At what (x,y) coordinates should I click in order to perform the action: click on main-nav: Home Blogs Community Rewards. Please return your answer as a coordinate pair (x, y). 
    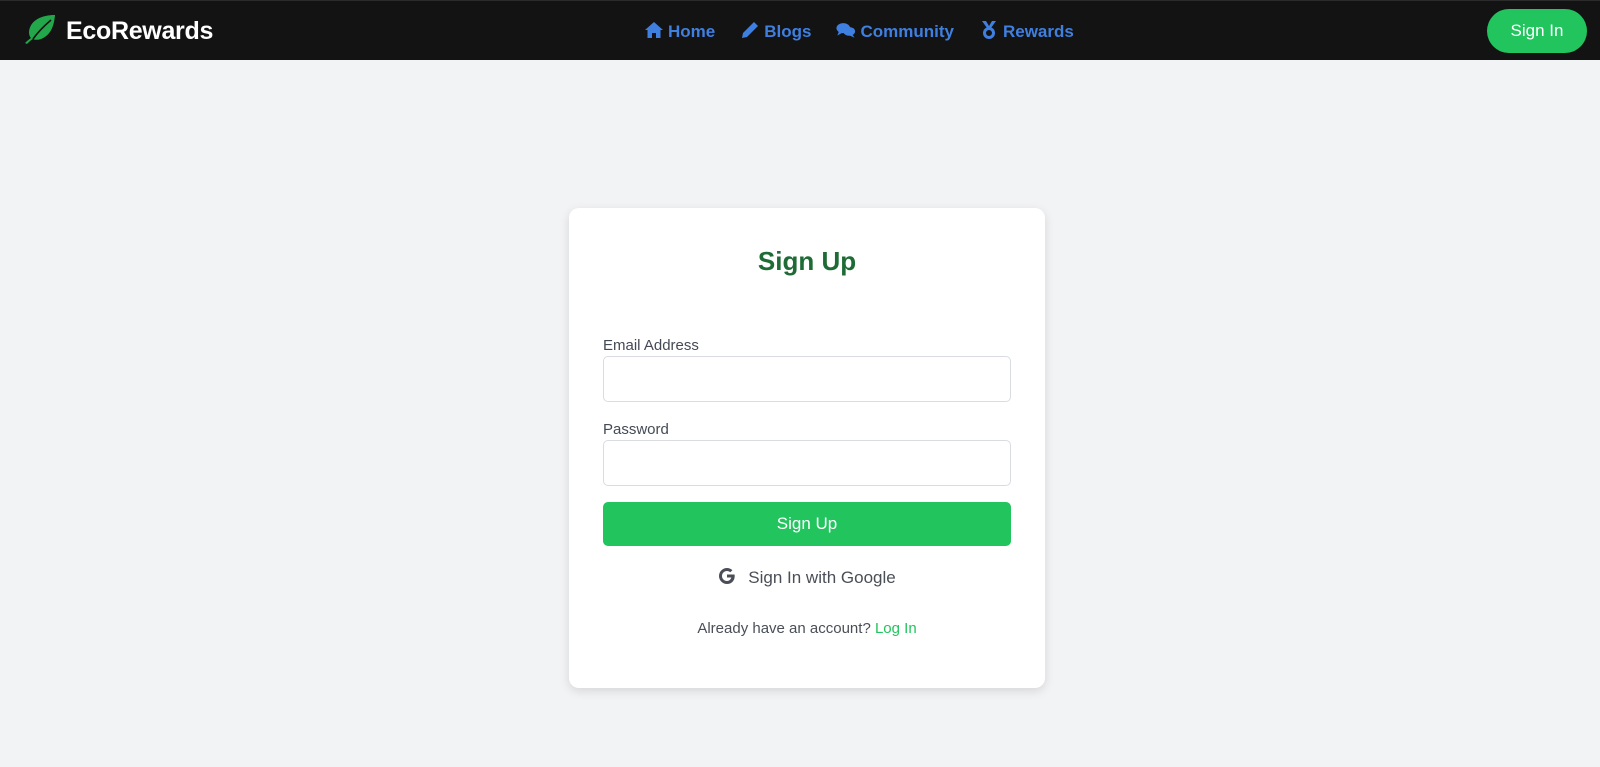
    Looking at the image, I should click on (859, 32).